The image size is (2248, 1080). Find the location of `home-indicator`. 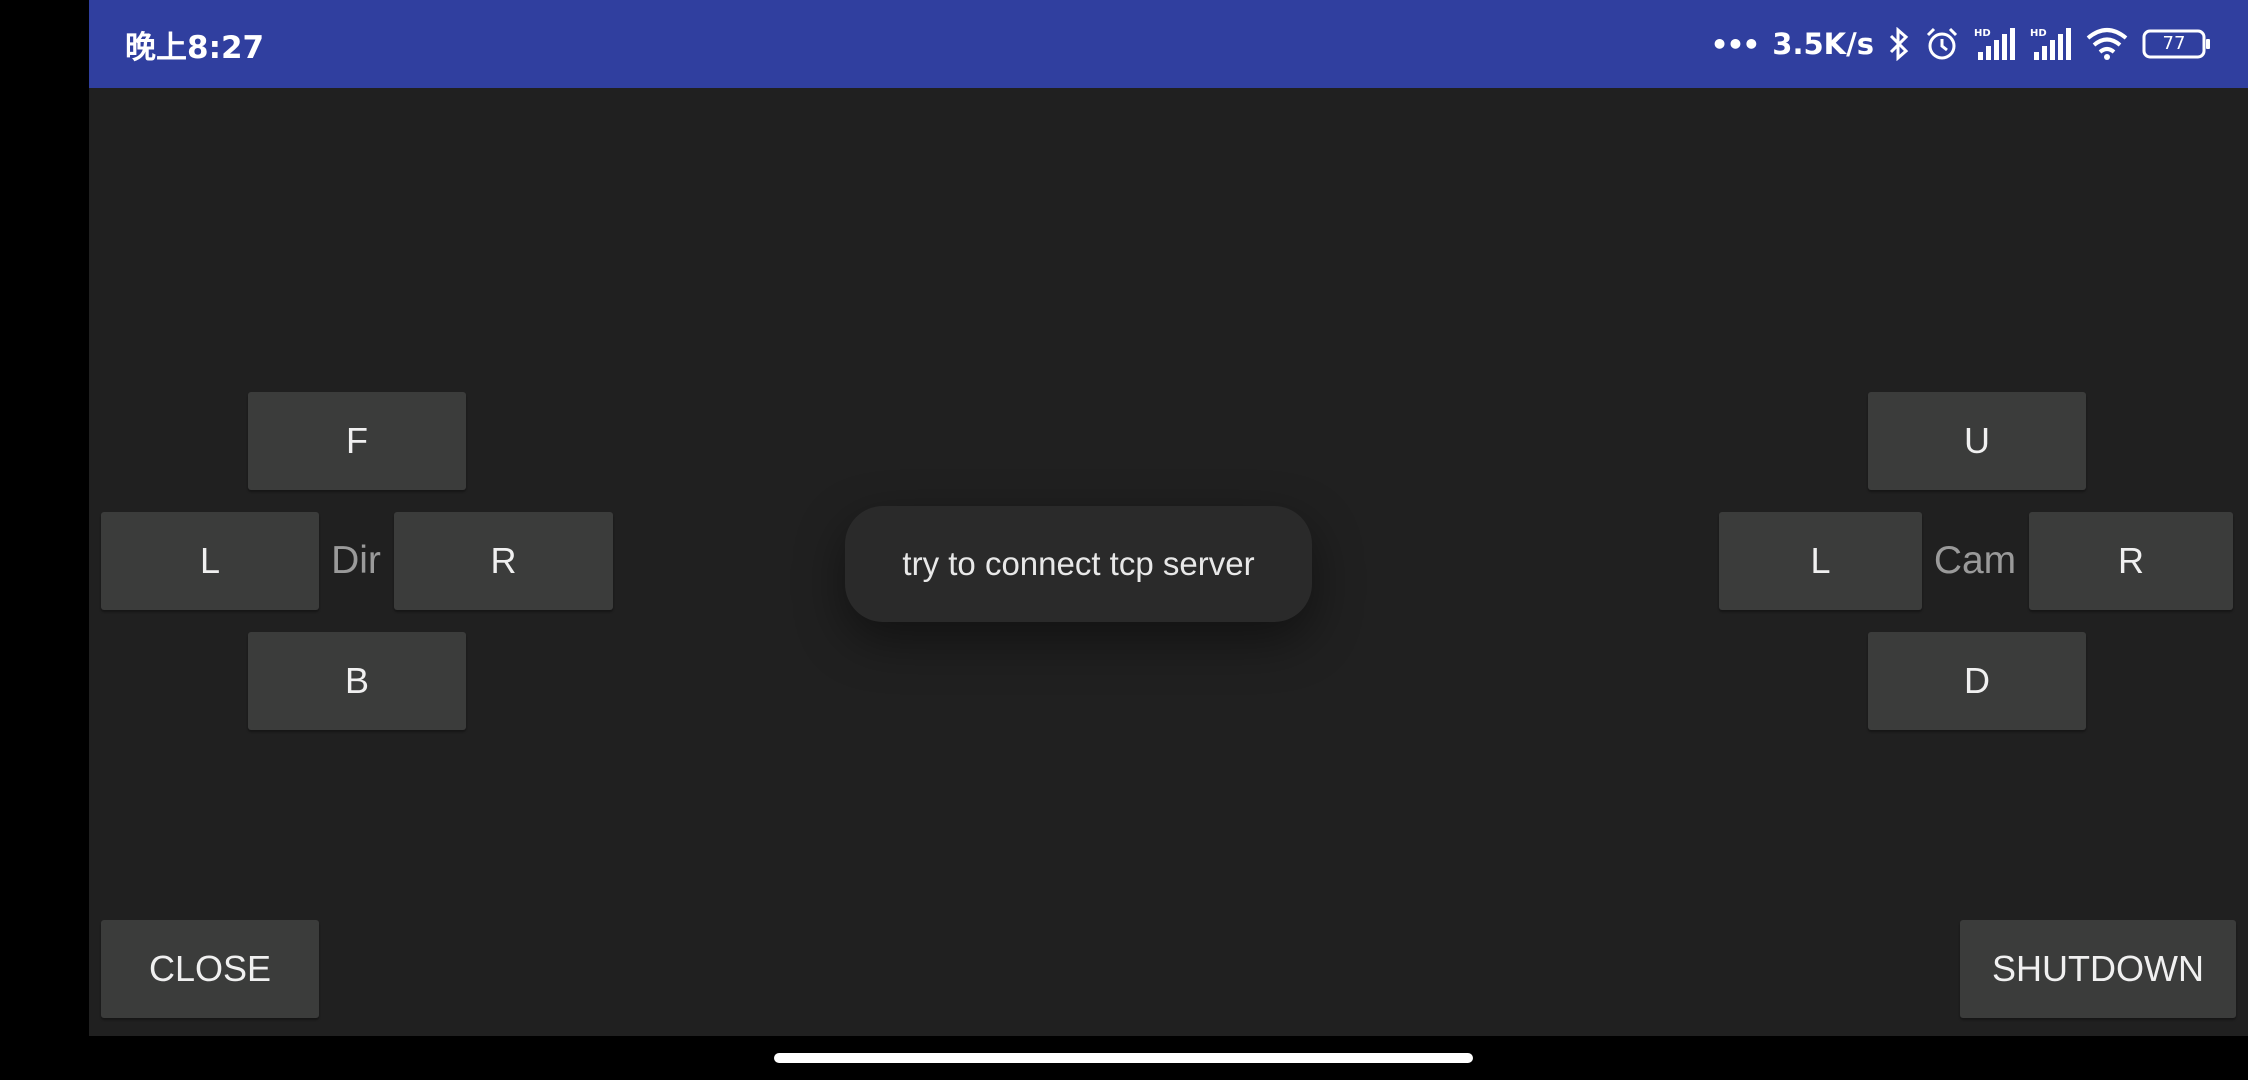

home-indicator is located at coordinates (1123, 1058).